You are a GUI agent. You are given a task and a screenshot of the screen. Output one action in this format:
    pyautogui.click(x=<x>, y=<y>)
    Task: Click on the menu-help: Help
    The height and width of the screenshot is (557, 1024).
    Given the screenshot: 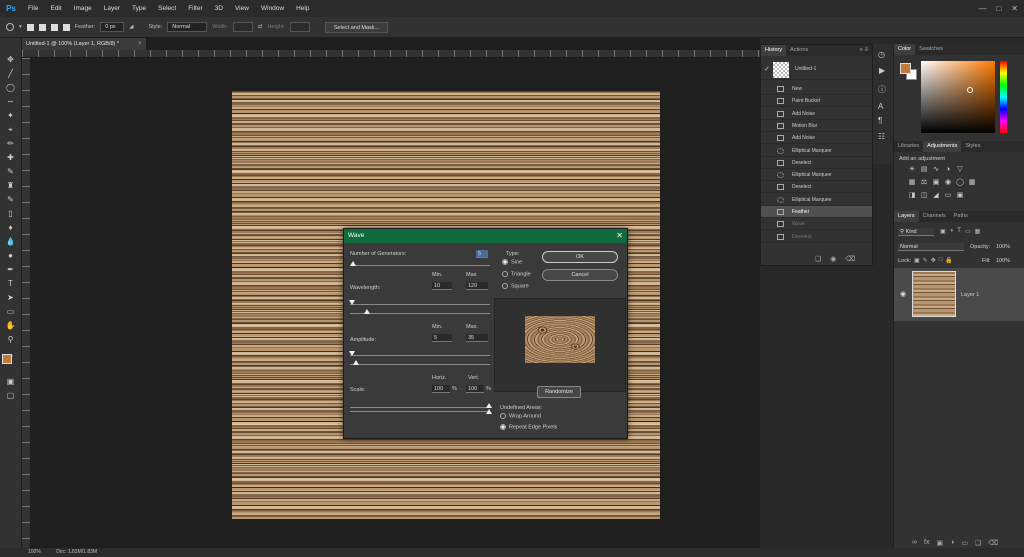 What is the action you would take?
    pyautogui.click(x=302, y=8)
    